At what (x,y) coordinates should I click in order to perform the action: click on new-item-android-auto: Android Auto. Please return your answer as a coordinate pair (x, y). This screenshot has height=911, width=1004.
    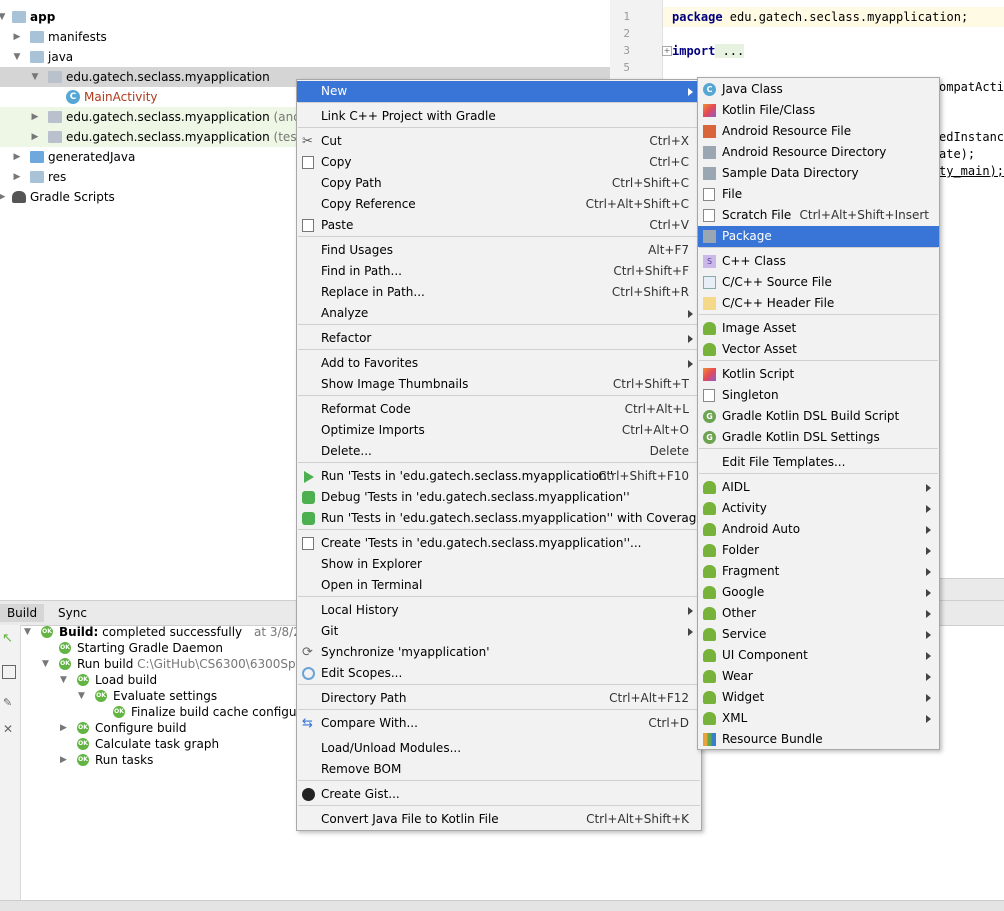
    Looking at the image, I should click on (818, 529).